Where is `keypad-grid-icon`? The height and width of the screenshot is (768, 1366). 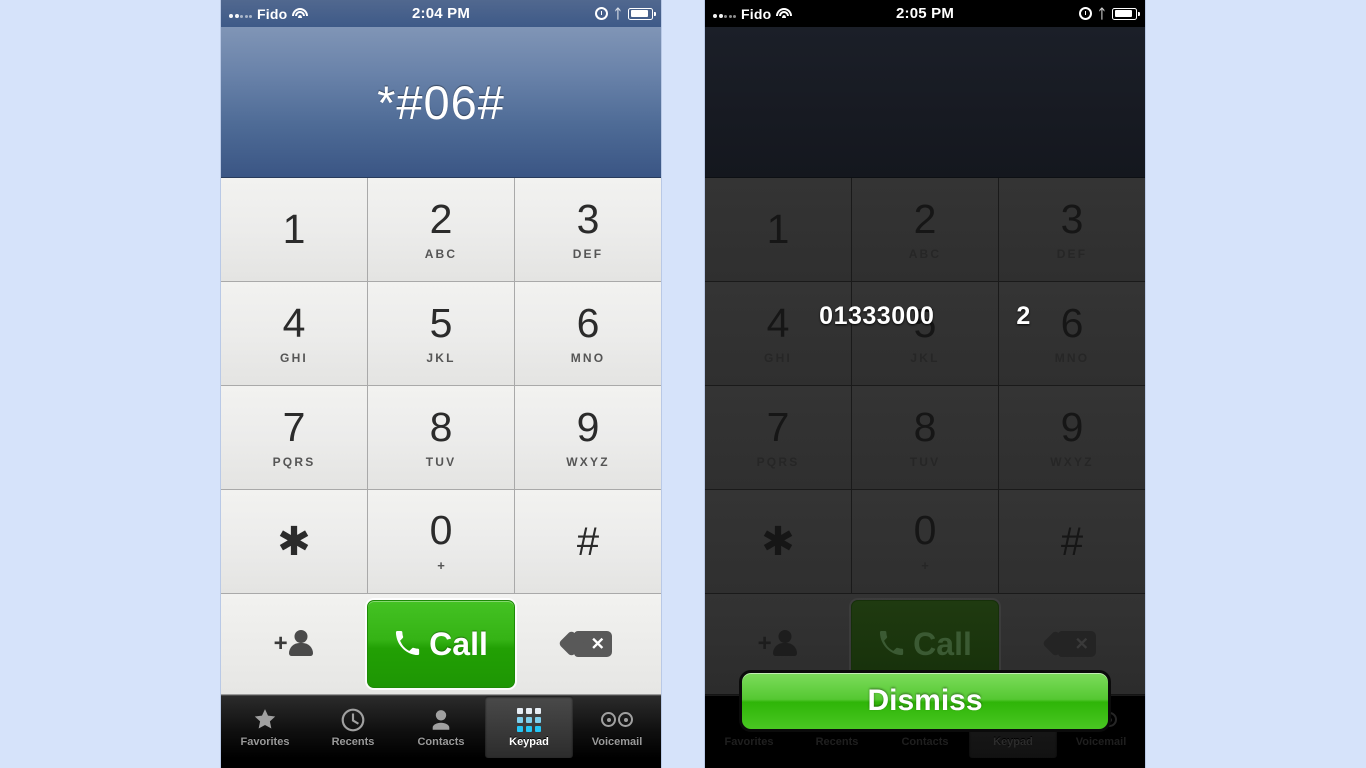 keypad-grid-icon is located at coordinates (529, 719).